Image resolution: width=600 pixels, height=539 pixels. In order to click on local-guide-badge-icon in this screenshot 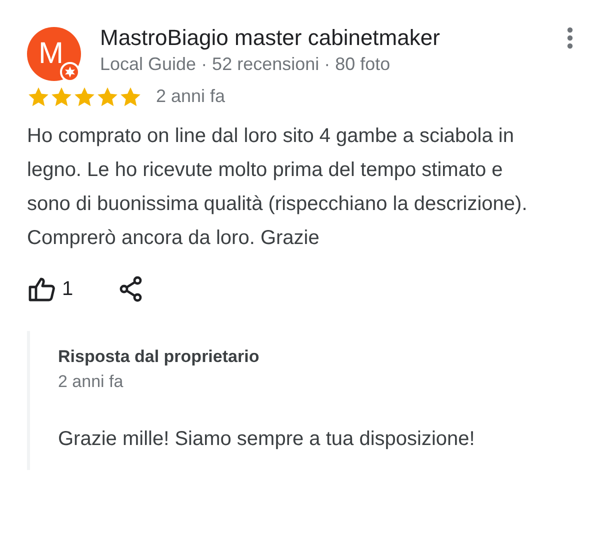, I will do `click(70, 72)`.